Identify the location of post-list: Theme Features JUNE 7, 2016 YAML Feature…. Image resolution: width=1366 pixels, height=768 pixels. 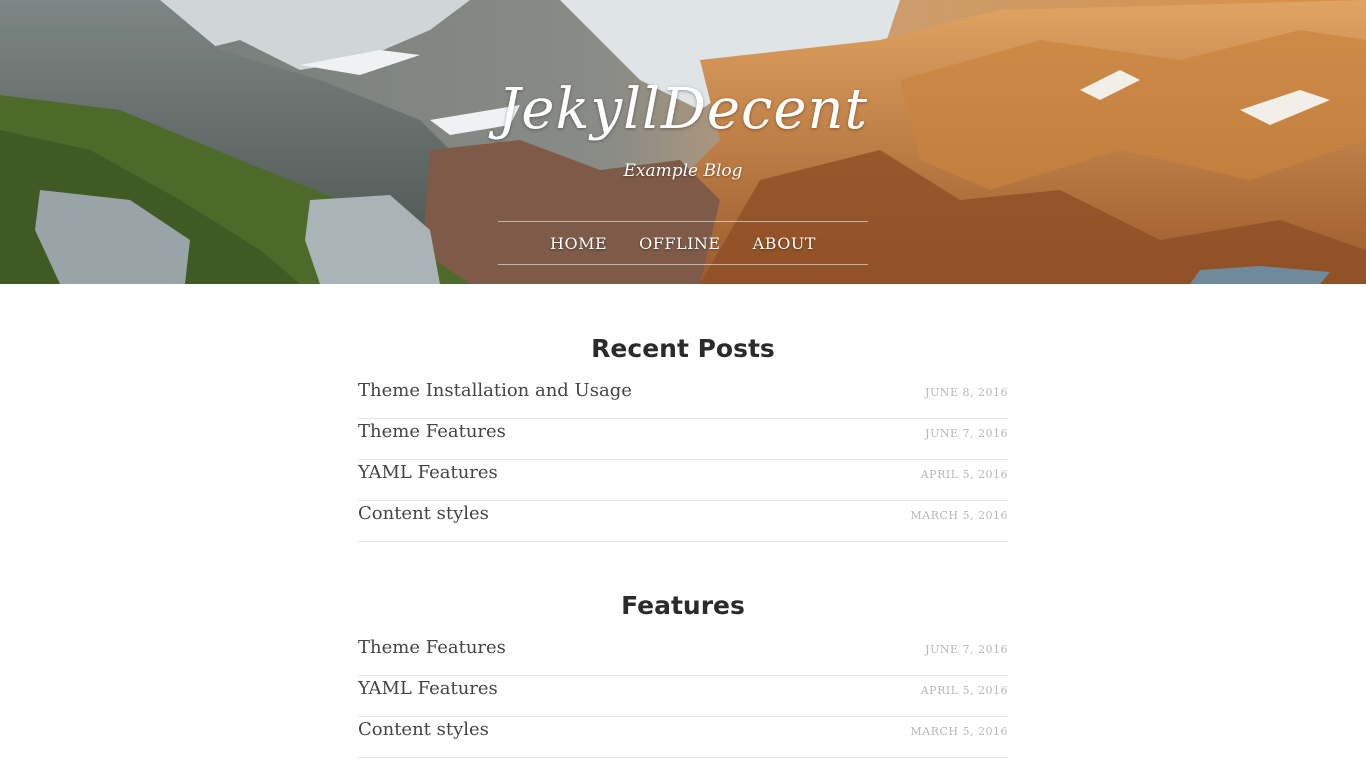
(683, 696).